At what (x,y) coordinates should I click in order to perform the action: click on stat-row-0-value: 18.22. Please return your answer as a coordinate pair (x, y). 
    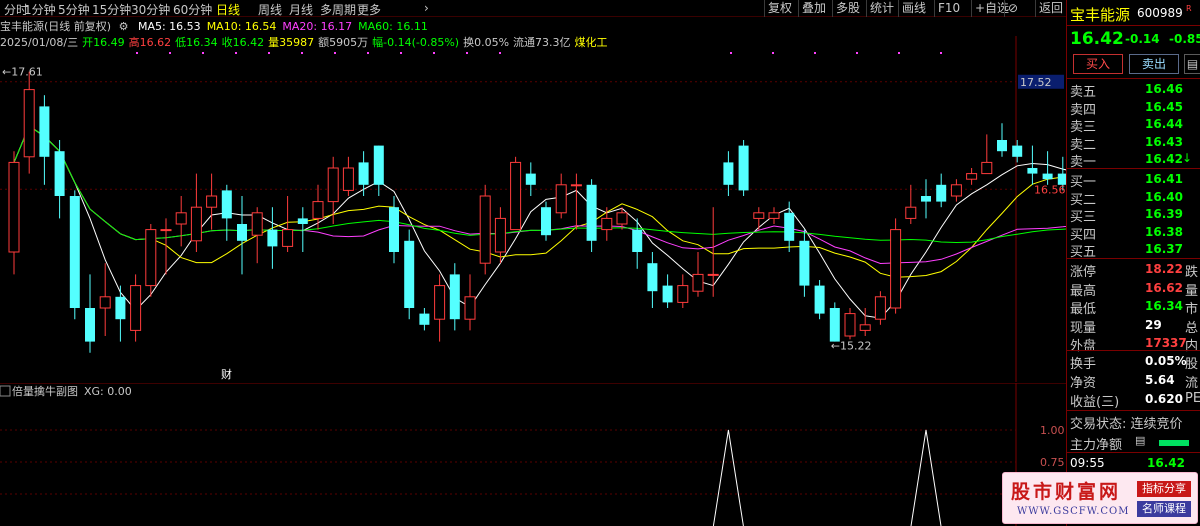
    Looking at the image, I should click on (1164, 269).